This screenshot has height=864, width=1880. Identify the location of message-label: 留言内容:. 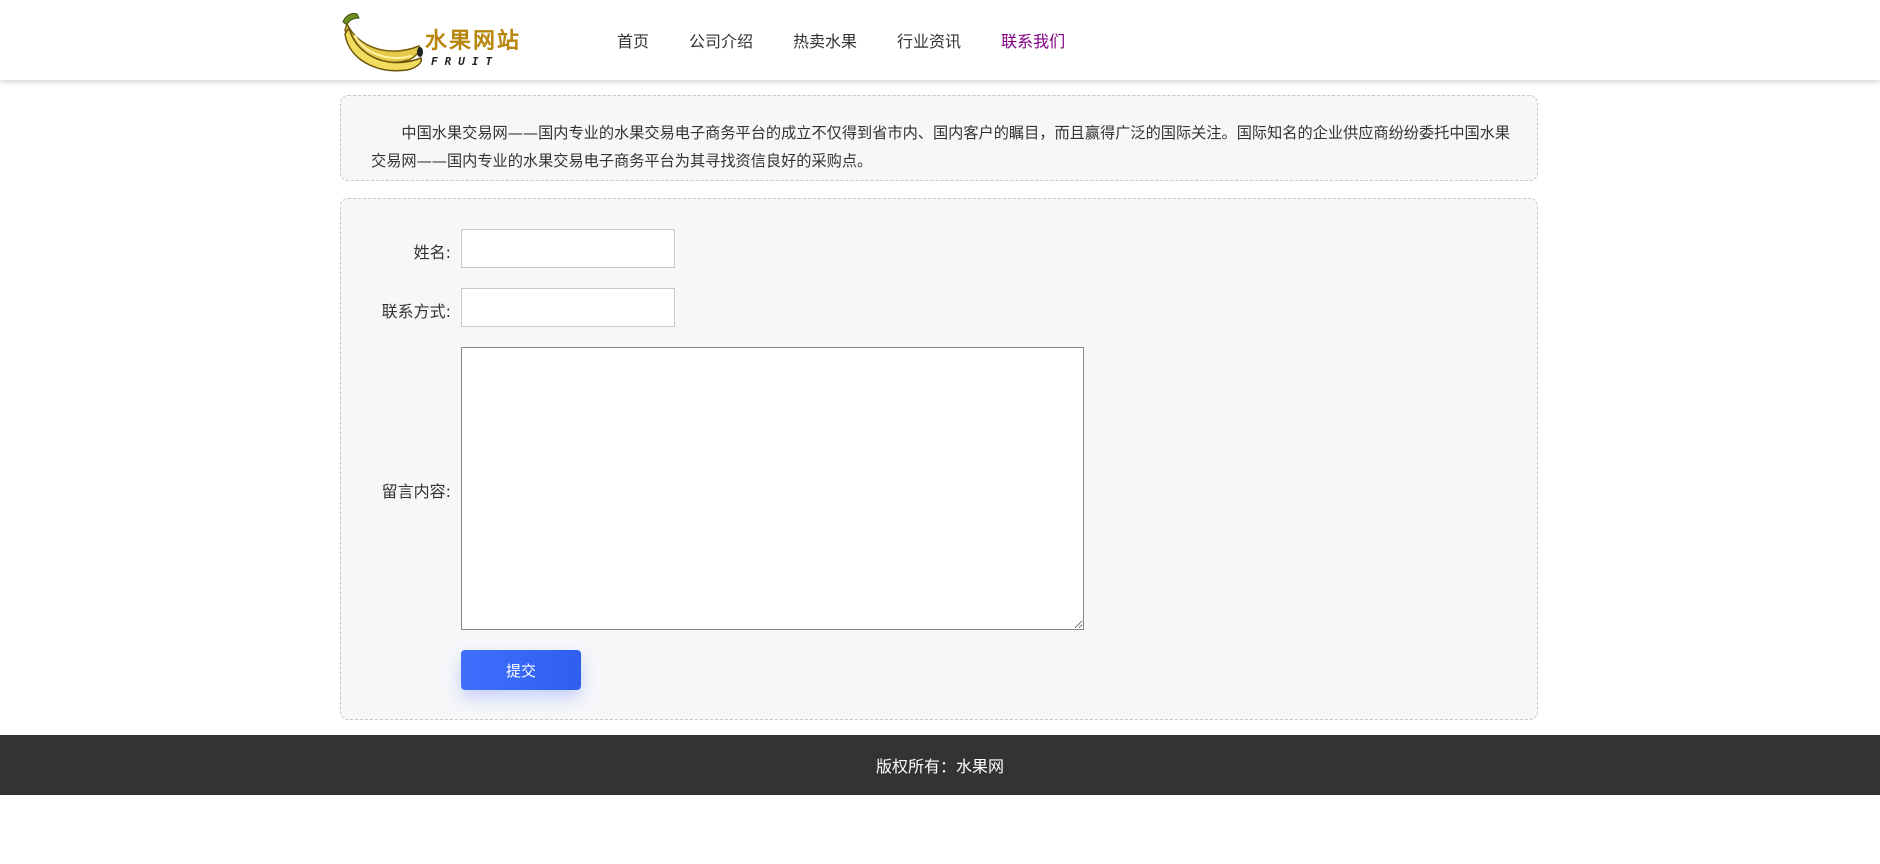
(416, 491).